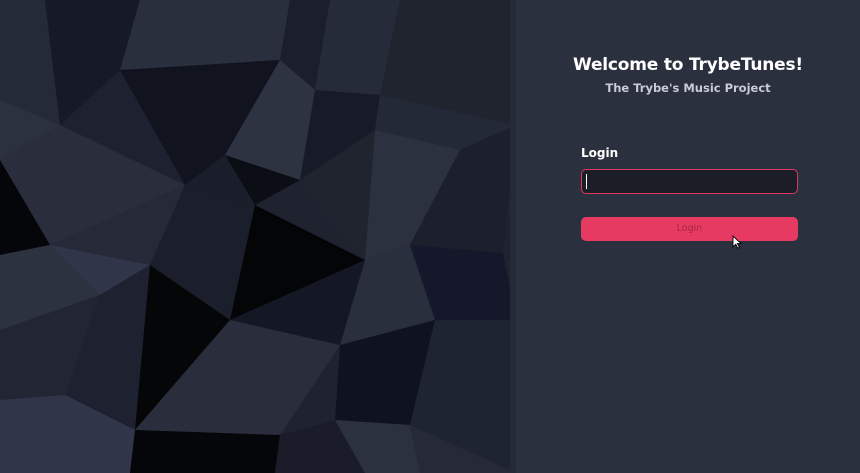  I want to click on project-subtitle: The Trybe's Music Project, so click(688, 88).